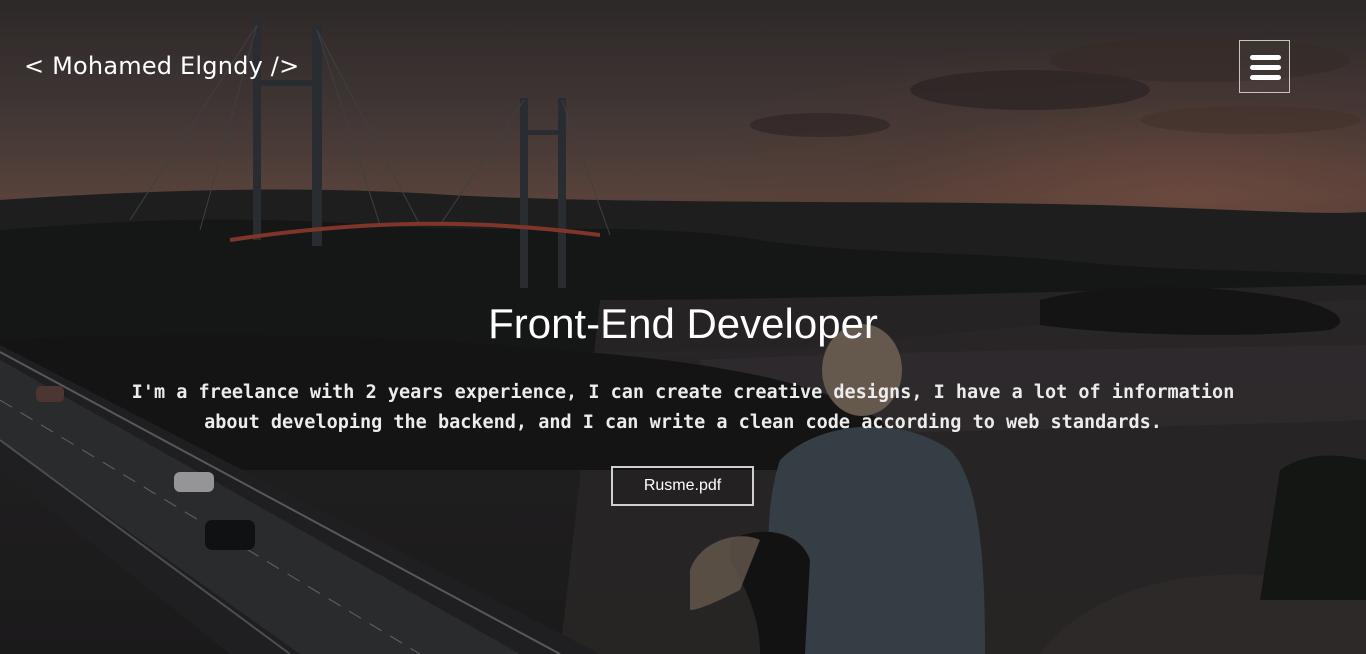  What do you see at coordinates (682, 486) in the screenshot?
I see `resume-download-button: Rusme.pdf` at bounding box center [682, 486].